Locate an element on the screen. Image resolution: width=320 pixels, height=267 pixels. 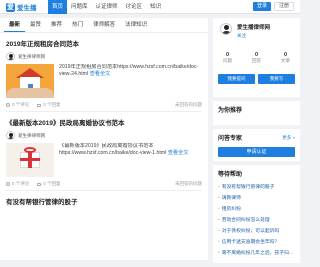
nav-item-questions: 问题库 is located at coordinates (79, 7).